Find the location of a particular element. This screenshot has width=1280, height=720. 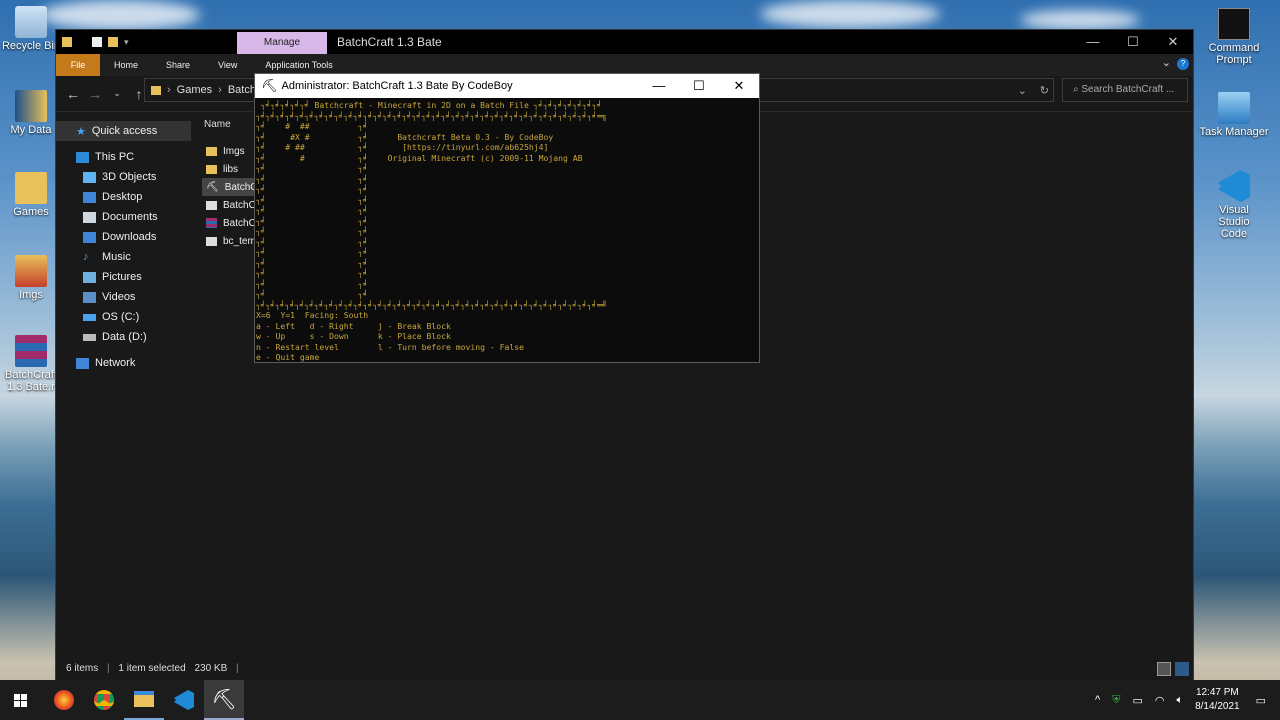

nav-label: Desktop is located at coordinates (122, 197).